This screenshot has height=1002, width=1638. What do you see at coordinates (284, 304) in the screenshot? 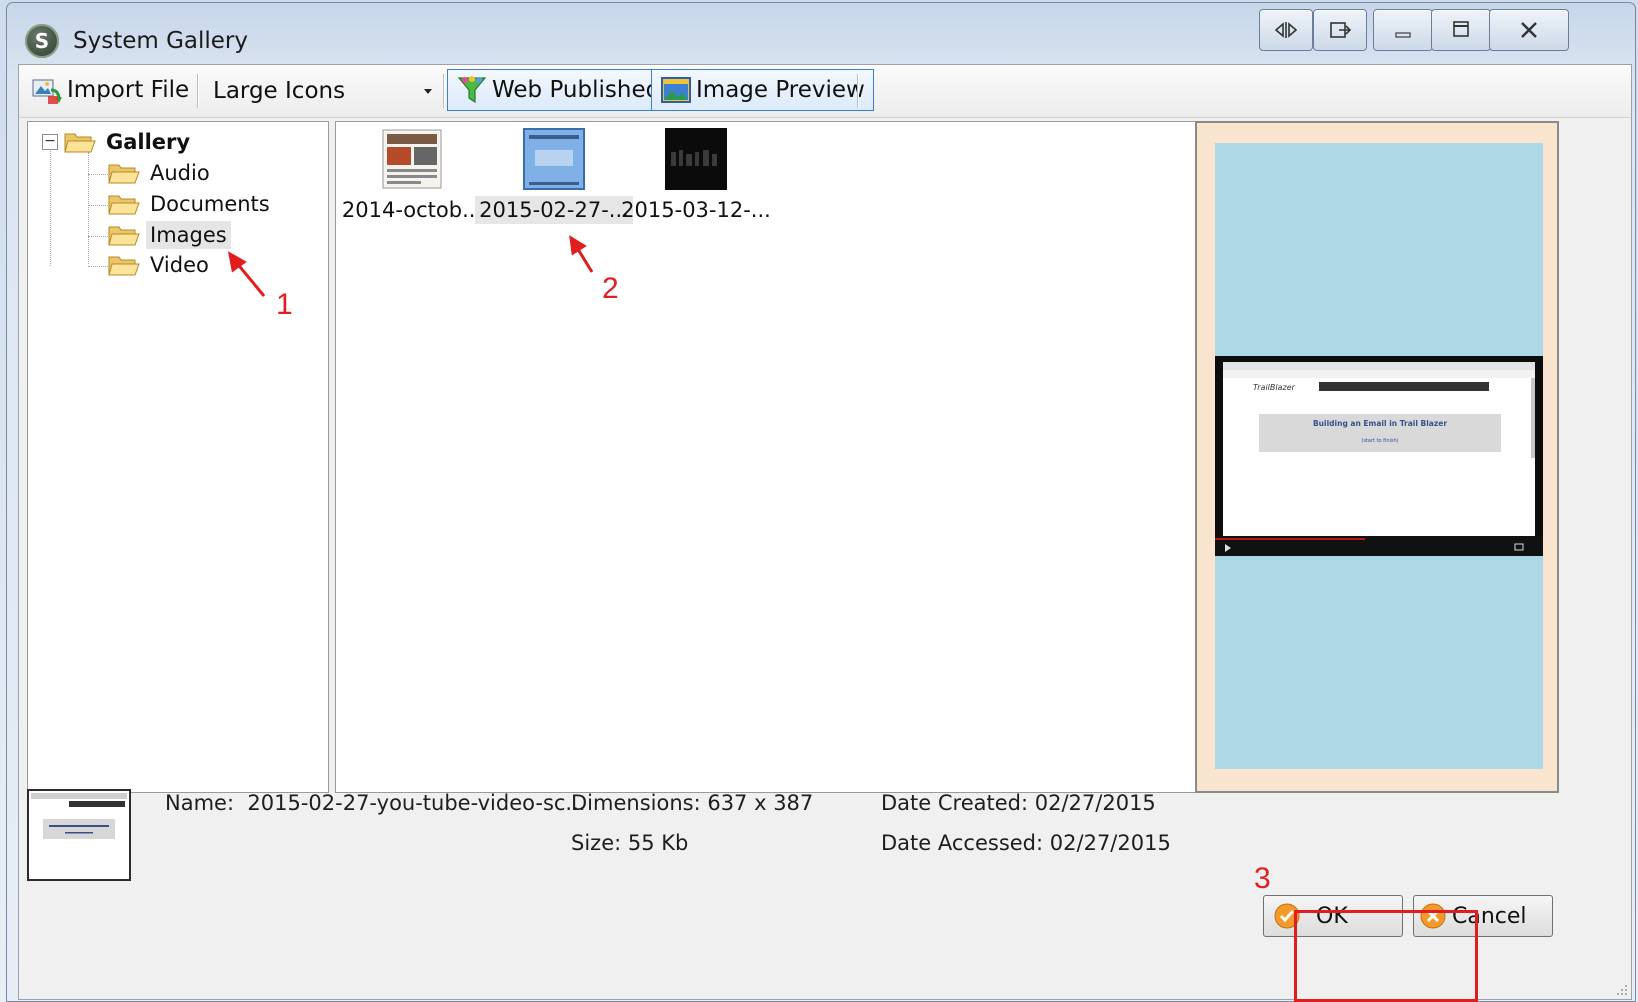
I see `annotation-number-1: 1` at bounding box center [284, 304].